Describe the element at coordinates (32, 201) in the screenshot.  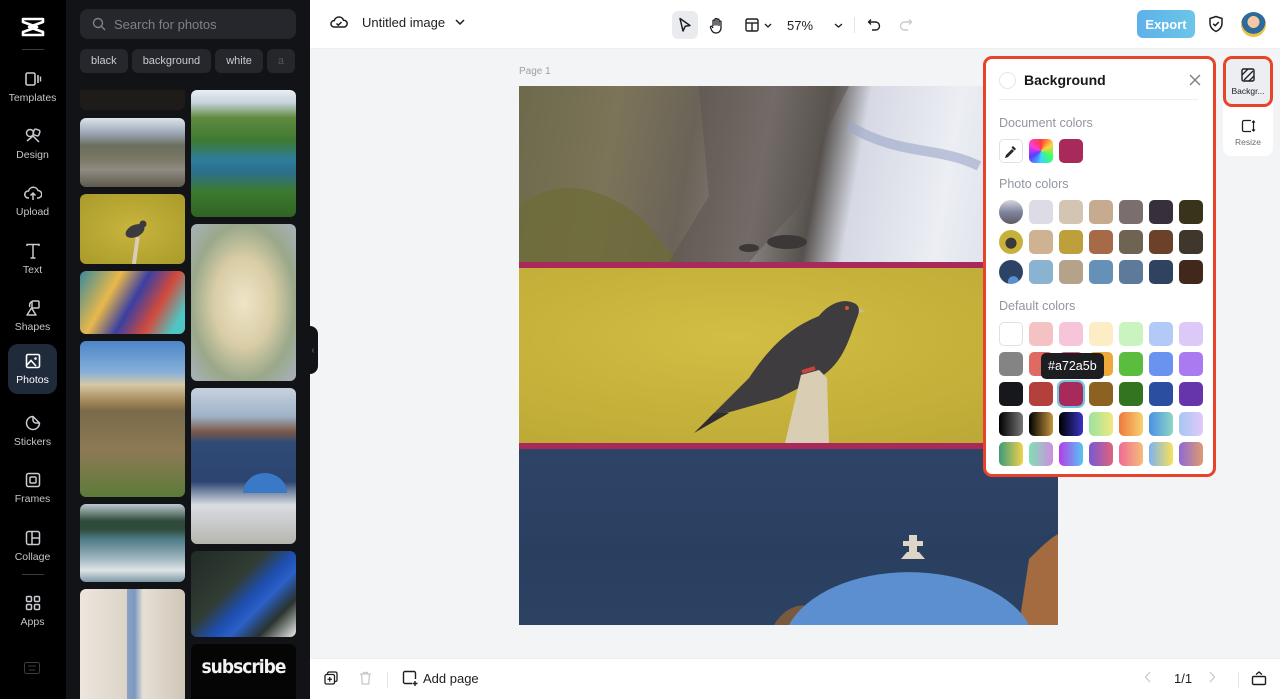
I see `rail-item-upload: Upload` at that location.